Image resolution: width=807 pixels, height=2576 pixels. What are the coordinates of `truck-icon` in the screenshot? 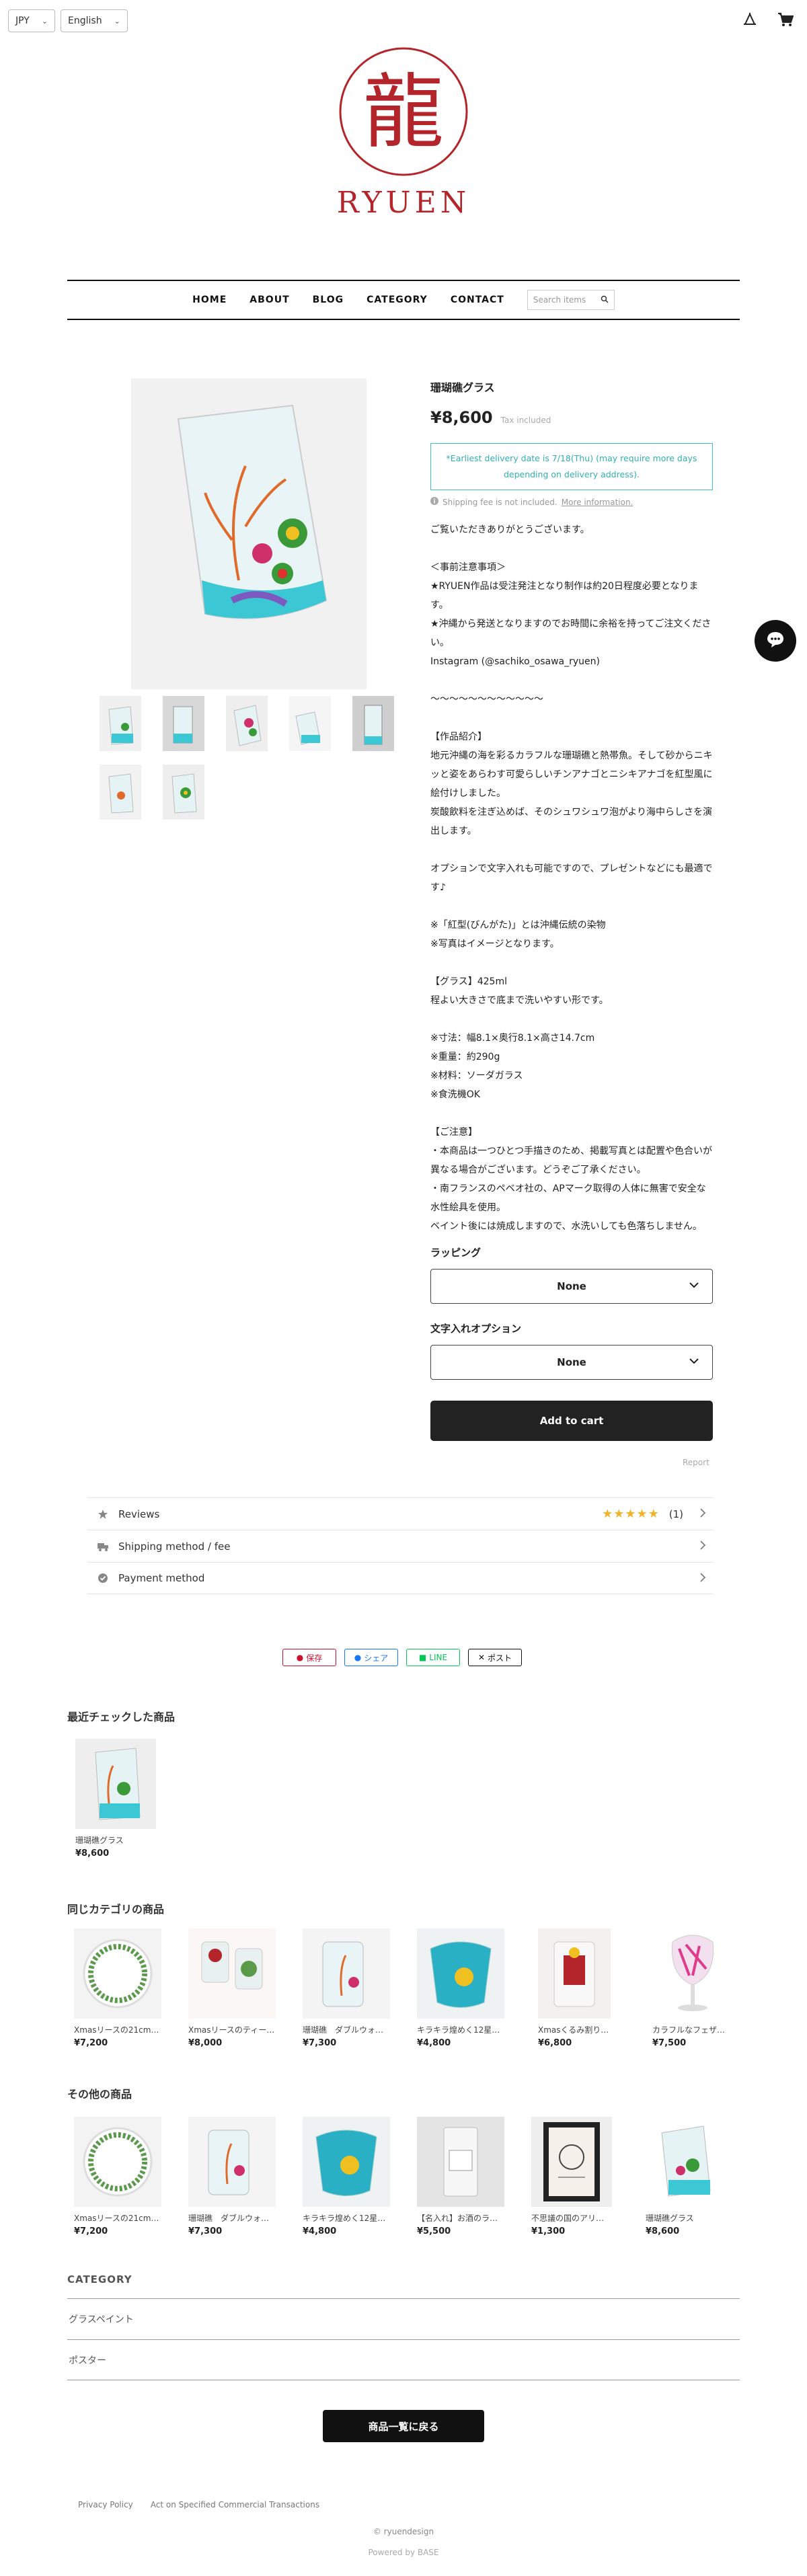 It's located at (102, 1547).